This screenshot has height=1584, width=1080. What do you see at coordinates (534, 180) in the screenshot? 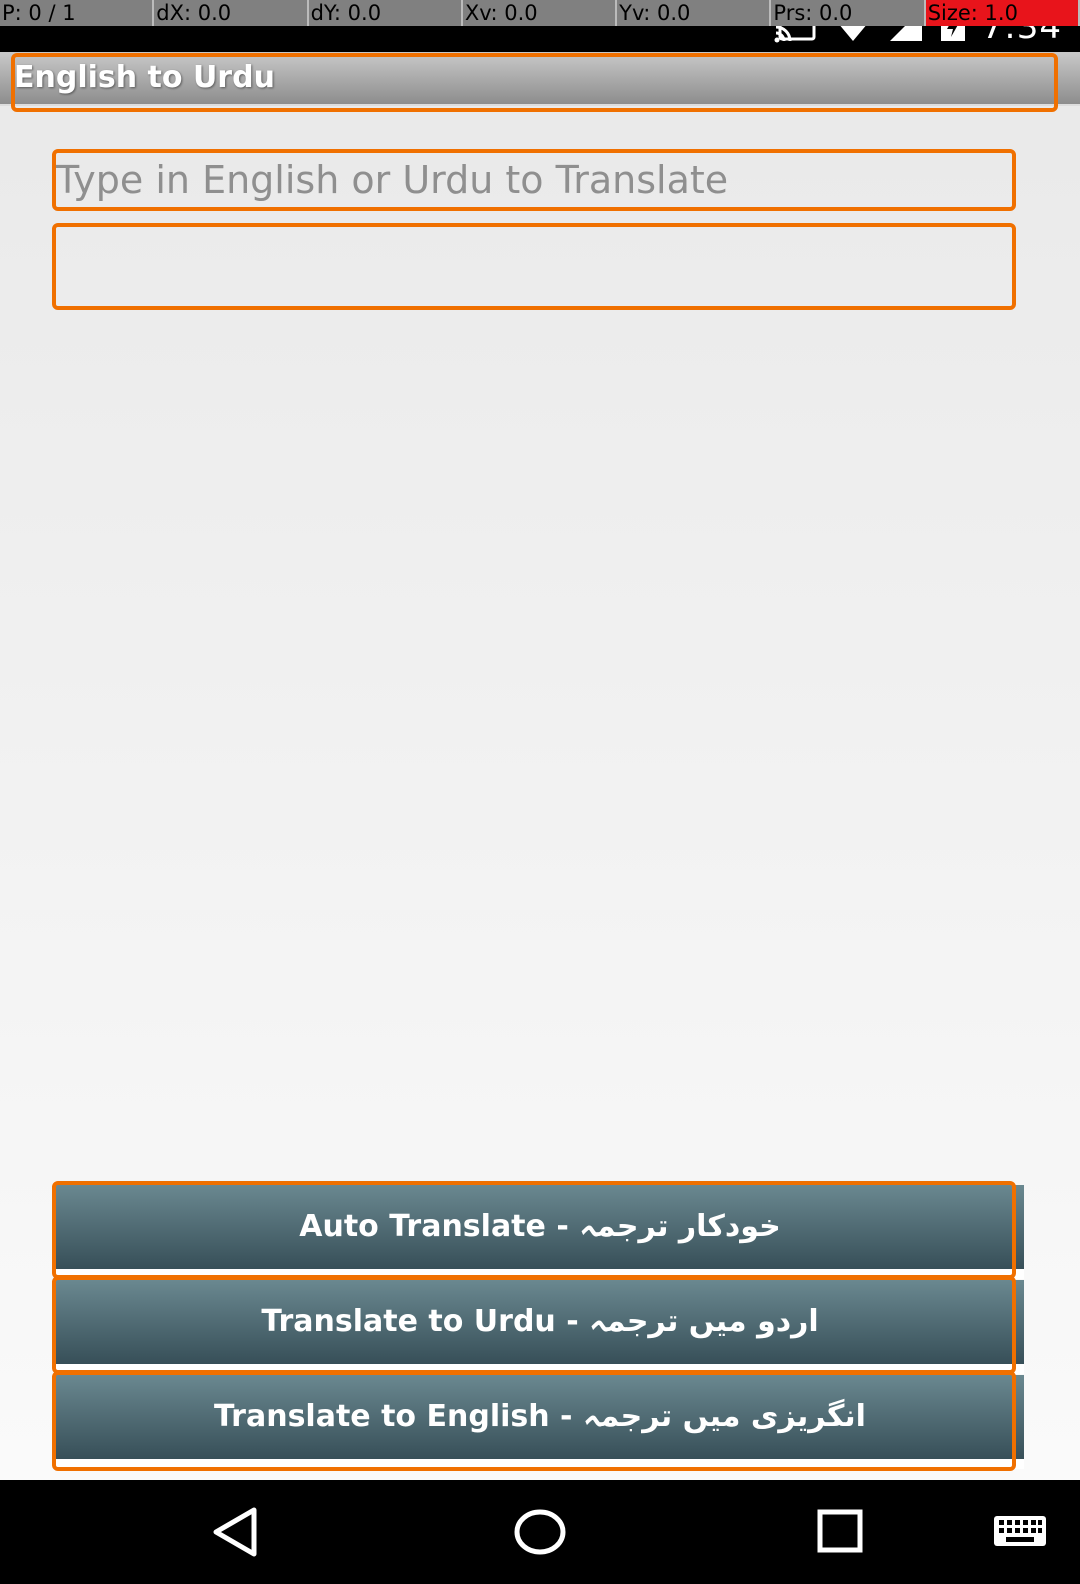
I see `input-highlight` at bounding box center [534, 180].